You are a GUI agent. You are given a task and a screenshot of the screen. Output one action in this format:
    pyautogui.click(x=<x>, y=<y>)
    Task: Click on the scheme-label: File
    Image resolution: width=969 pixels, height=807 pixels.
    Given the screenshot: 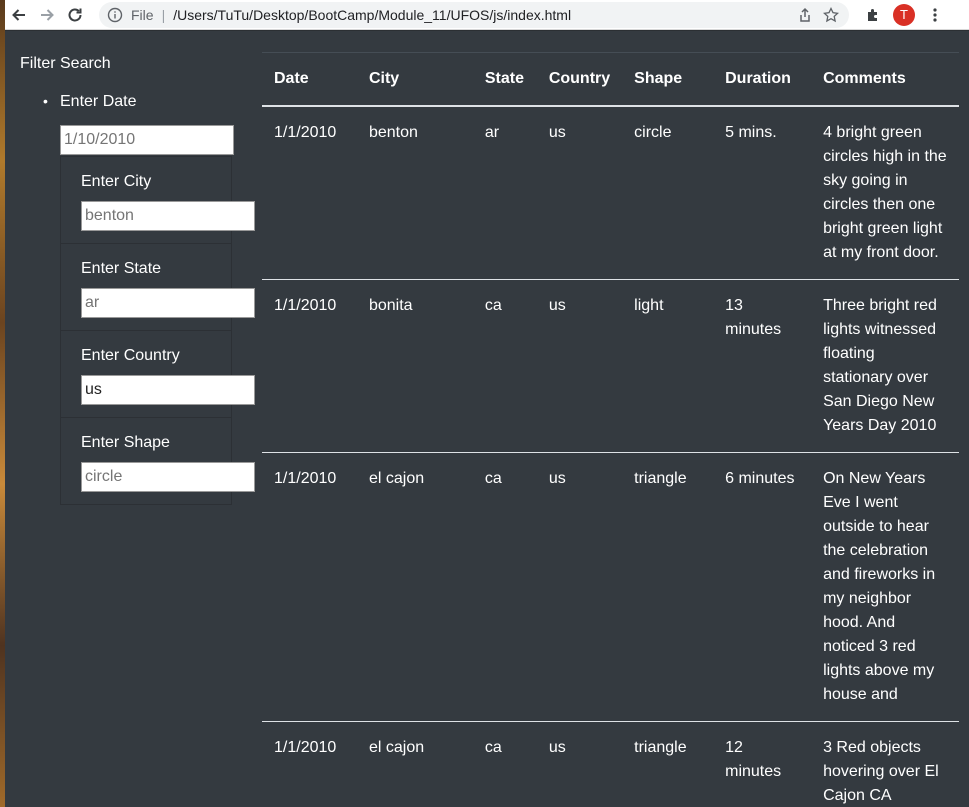 What is the action you would take?
    pyautogui.click(x=142, y=14)
    